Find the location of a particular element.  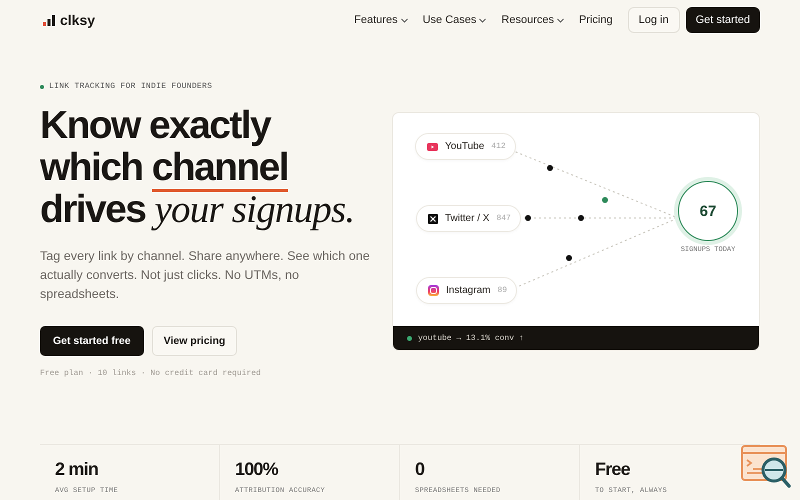

channel-name: Instagram is located at coordinates (468, 290).